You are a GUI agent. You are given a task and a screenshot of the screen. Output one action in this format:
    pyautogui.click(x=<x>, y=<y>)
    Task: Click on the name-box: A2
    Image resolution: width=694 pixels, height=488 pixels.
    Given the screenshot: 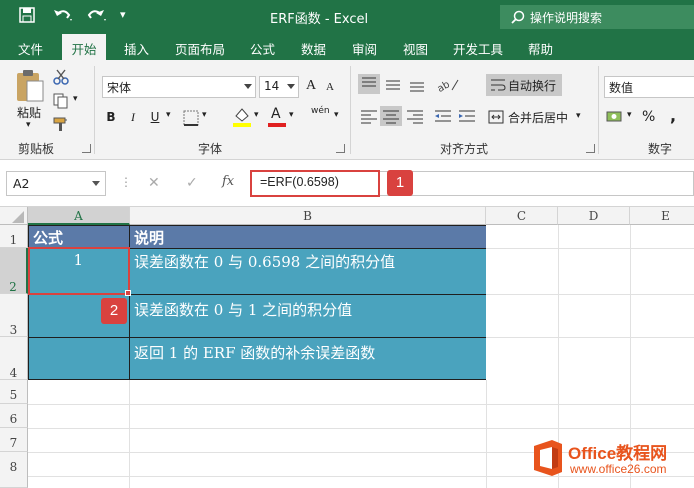 What is the action you would take?
    pyautogui.click(x=56, y=183)
    